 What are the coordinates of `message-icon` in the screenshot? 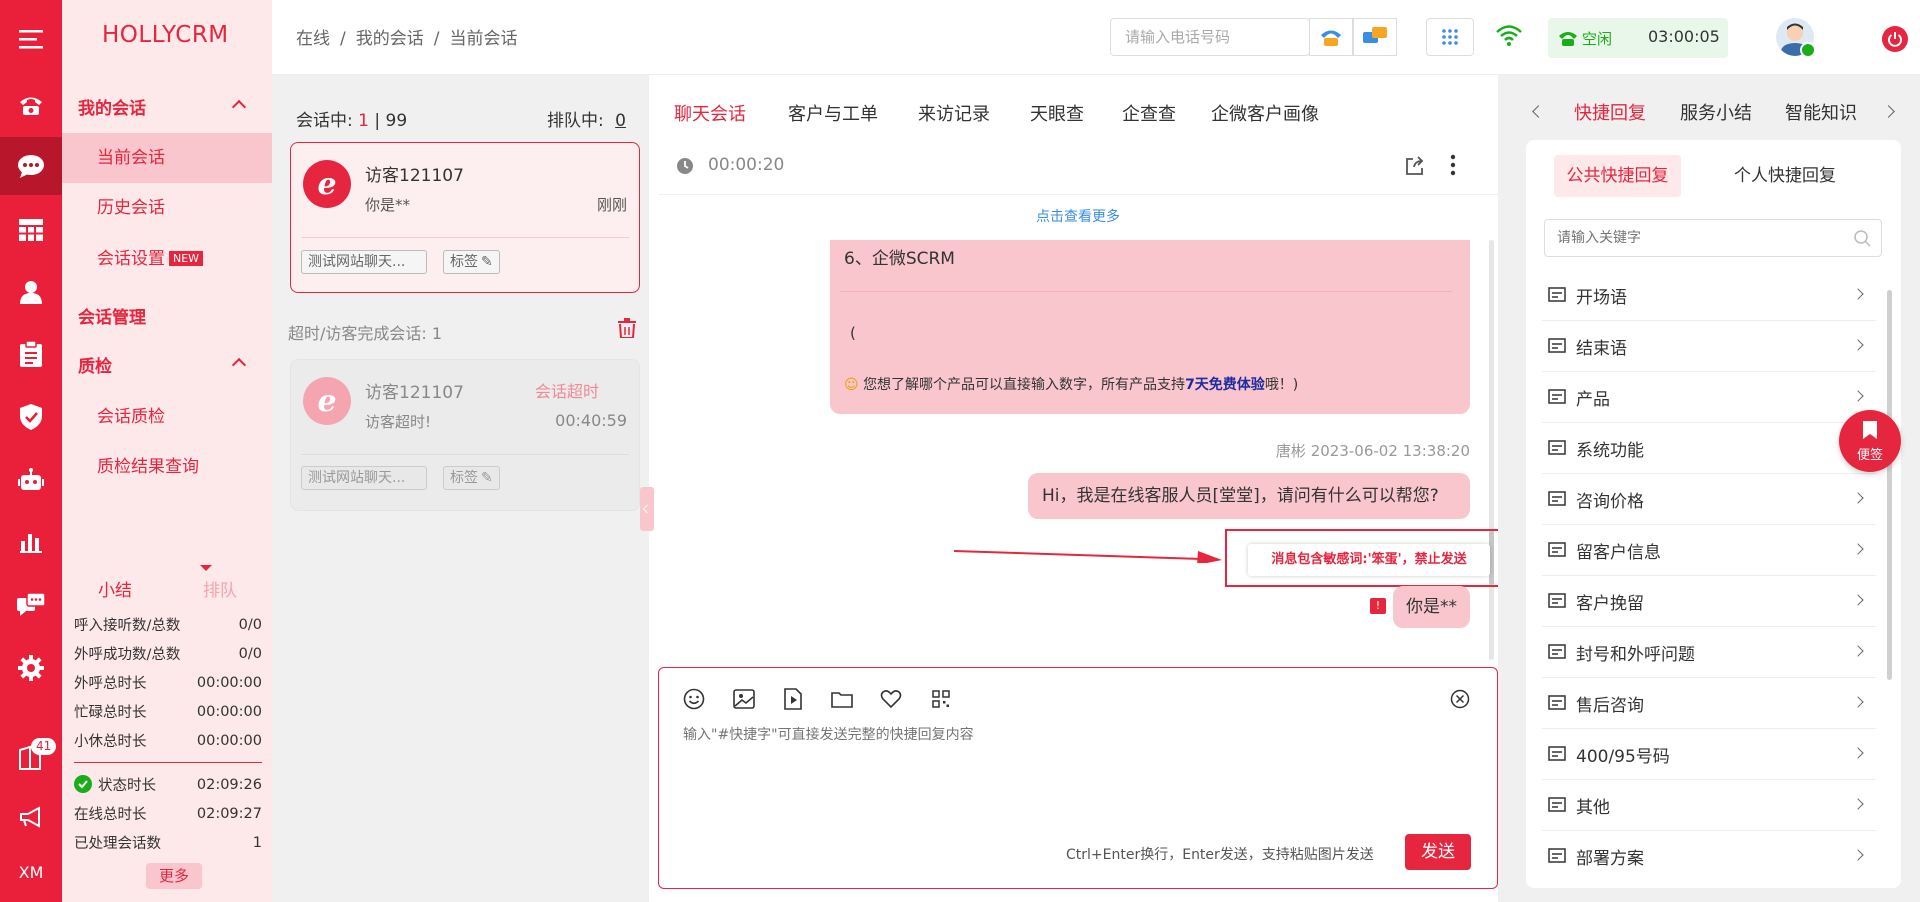 It's located at (31, 605).